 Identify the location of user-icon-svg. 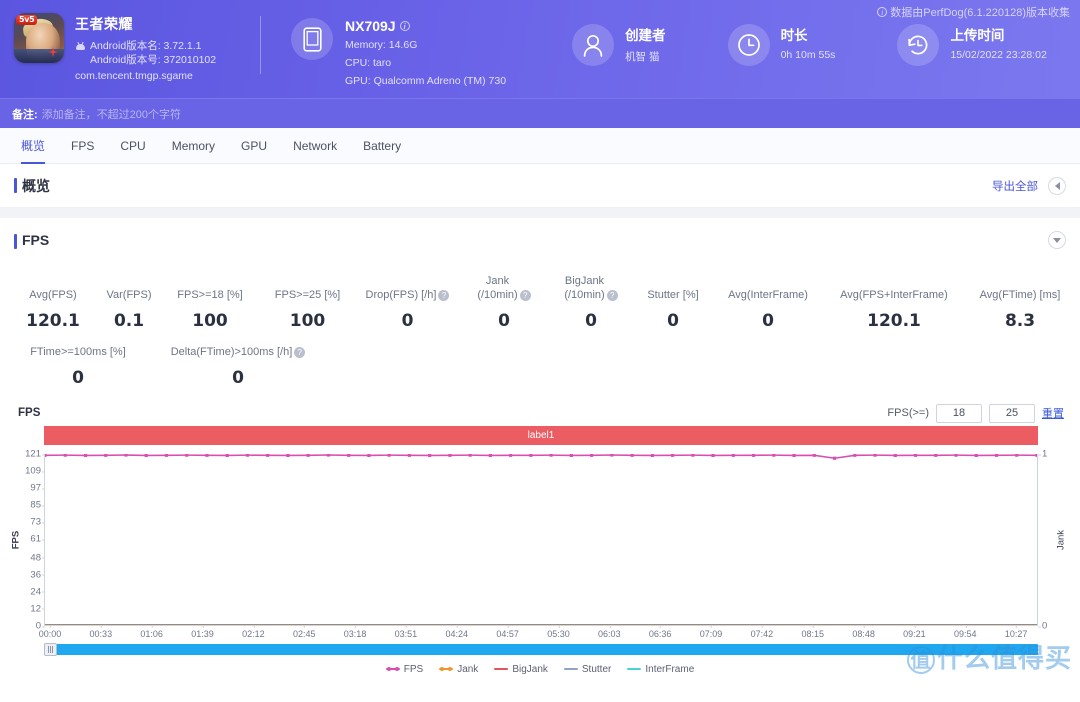
(593, 45).